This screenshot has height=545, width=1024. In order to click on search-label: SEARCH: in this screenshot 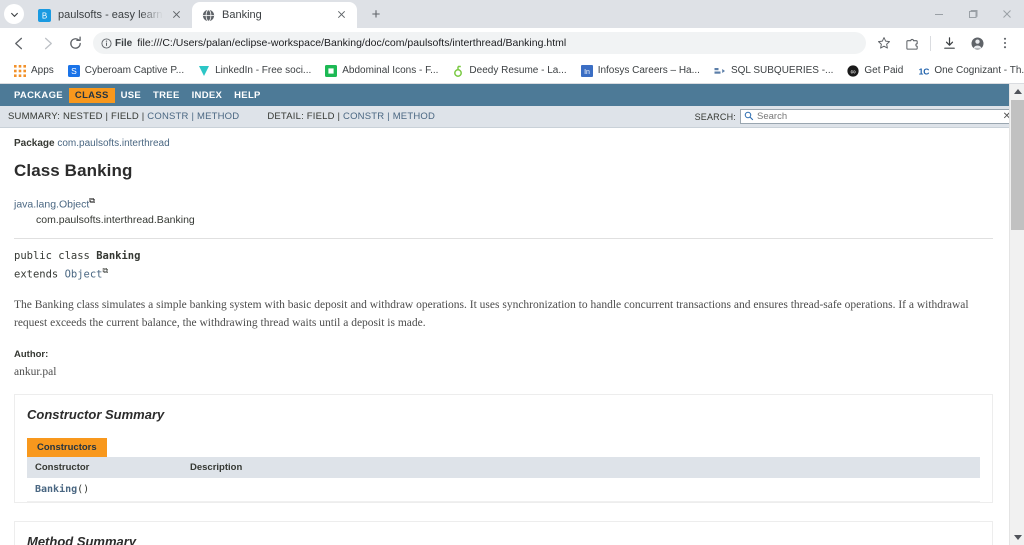, I will do `click(715, 116)`.